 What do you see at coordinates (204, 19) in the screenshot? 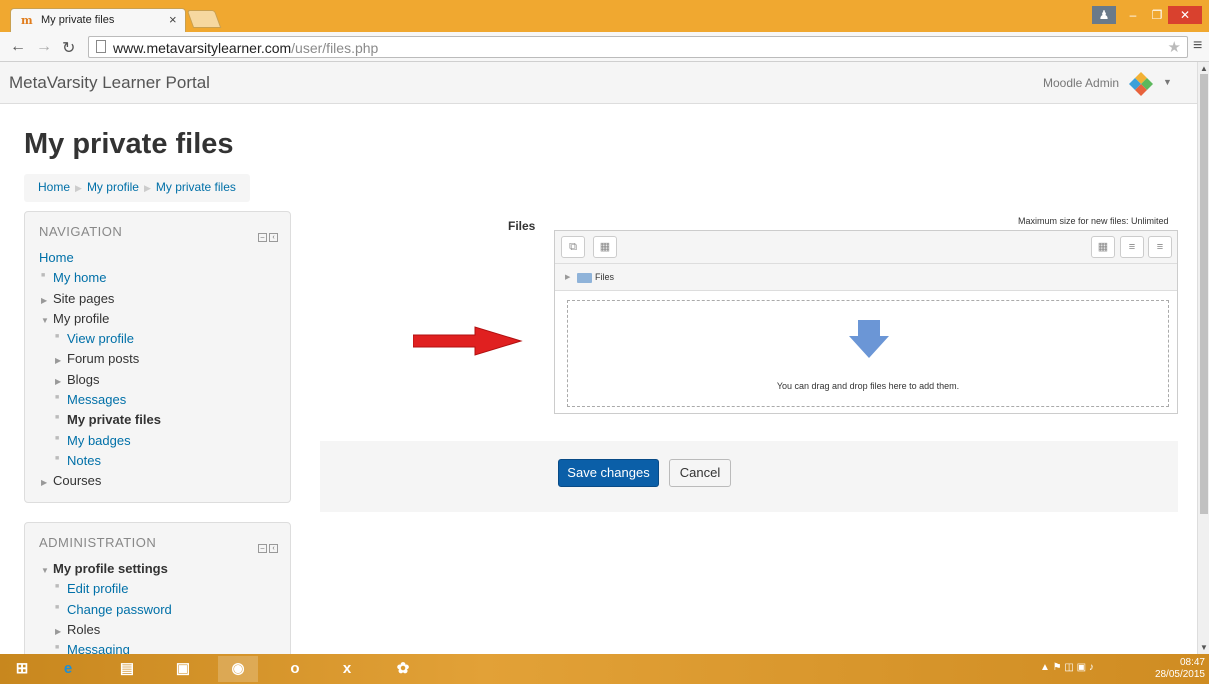
I see `new-tab-button` at bounding box center [204, 19].